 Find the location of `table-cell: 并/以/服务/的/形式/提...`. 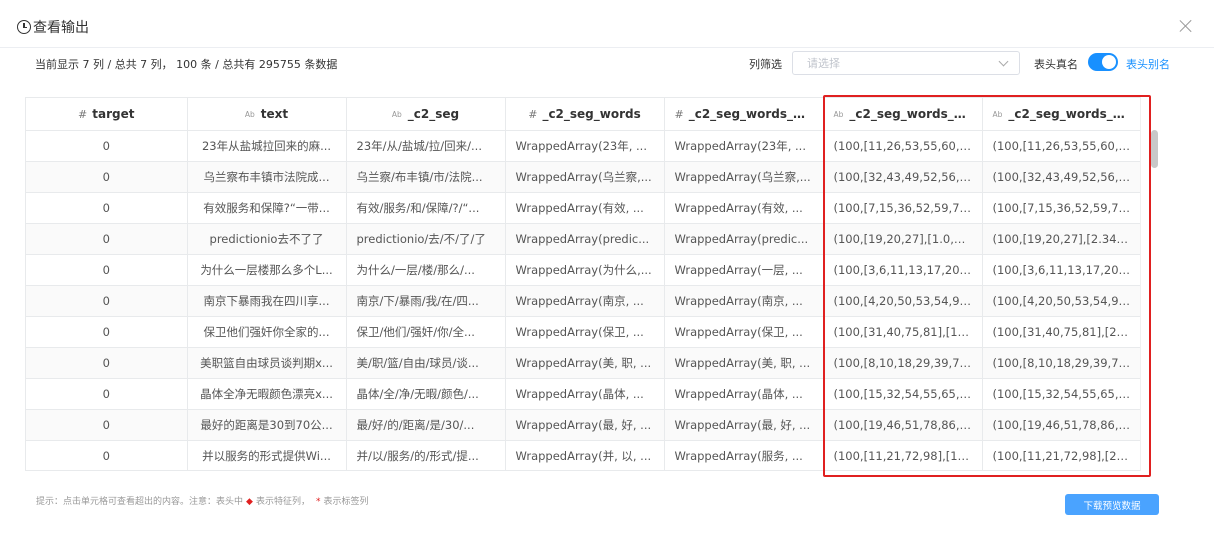

table-cell: 并/以/服务/的/形式/提... is located at coordinates (426, 455).